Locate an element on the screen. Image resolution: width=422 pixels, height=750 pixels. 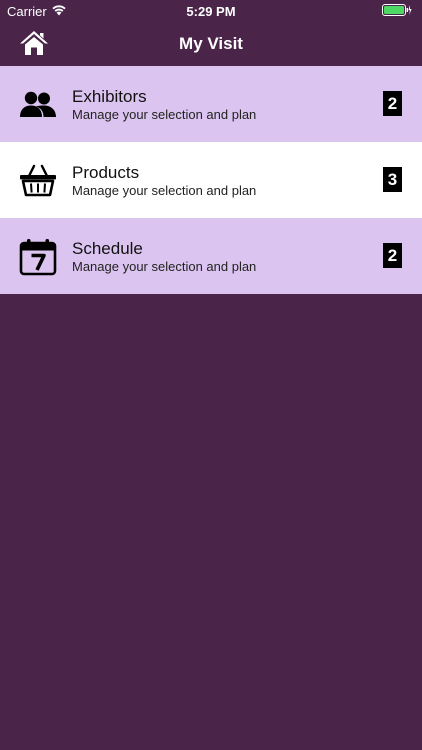
calendar-icon is located at coordinates (38, 257).